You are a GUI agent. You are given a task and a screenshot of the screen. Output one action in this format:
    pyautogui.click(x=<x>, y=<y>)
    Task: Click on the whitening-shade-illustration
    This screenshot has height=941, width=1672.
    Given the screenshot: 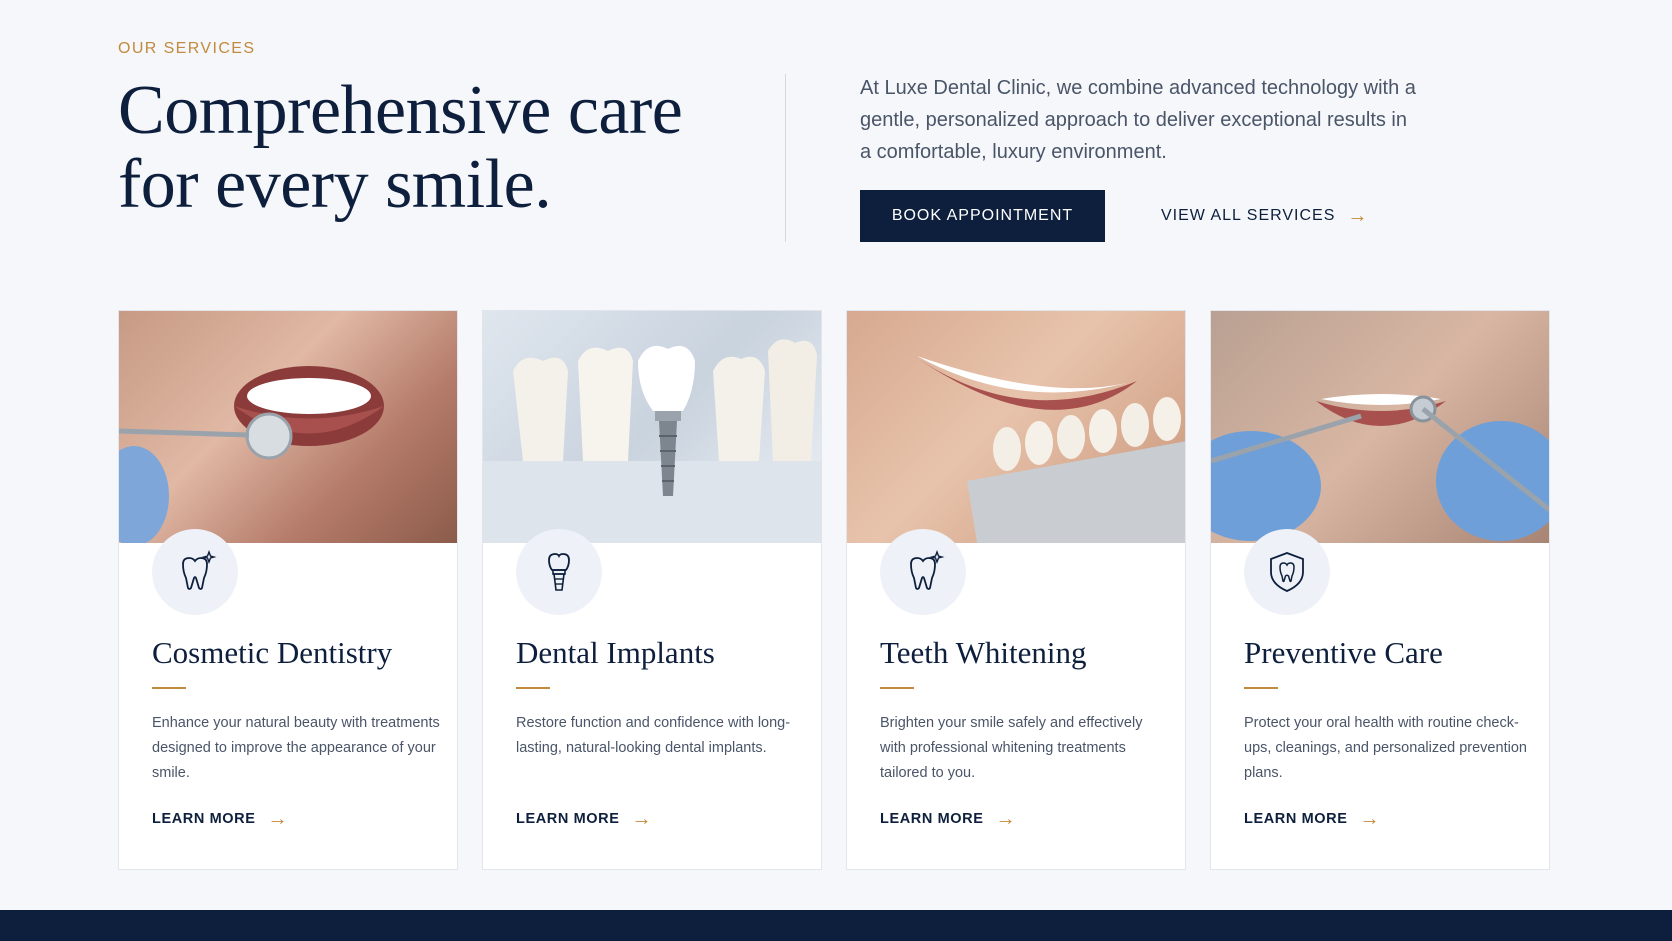 What is the action you would take?
    pyautogui.click(x=1046, y=447)
    